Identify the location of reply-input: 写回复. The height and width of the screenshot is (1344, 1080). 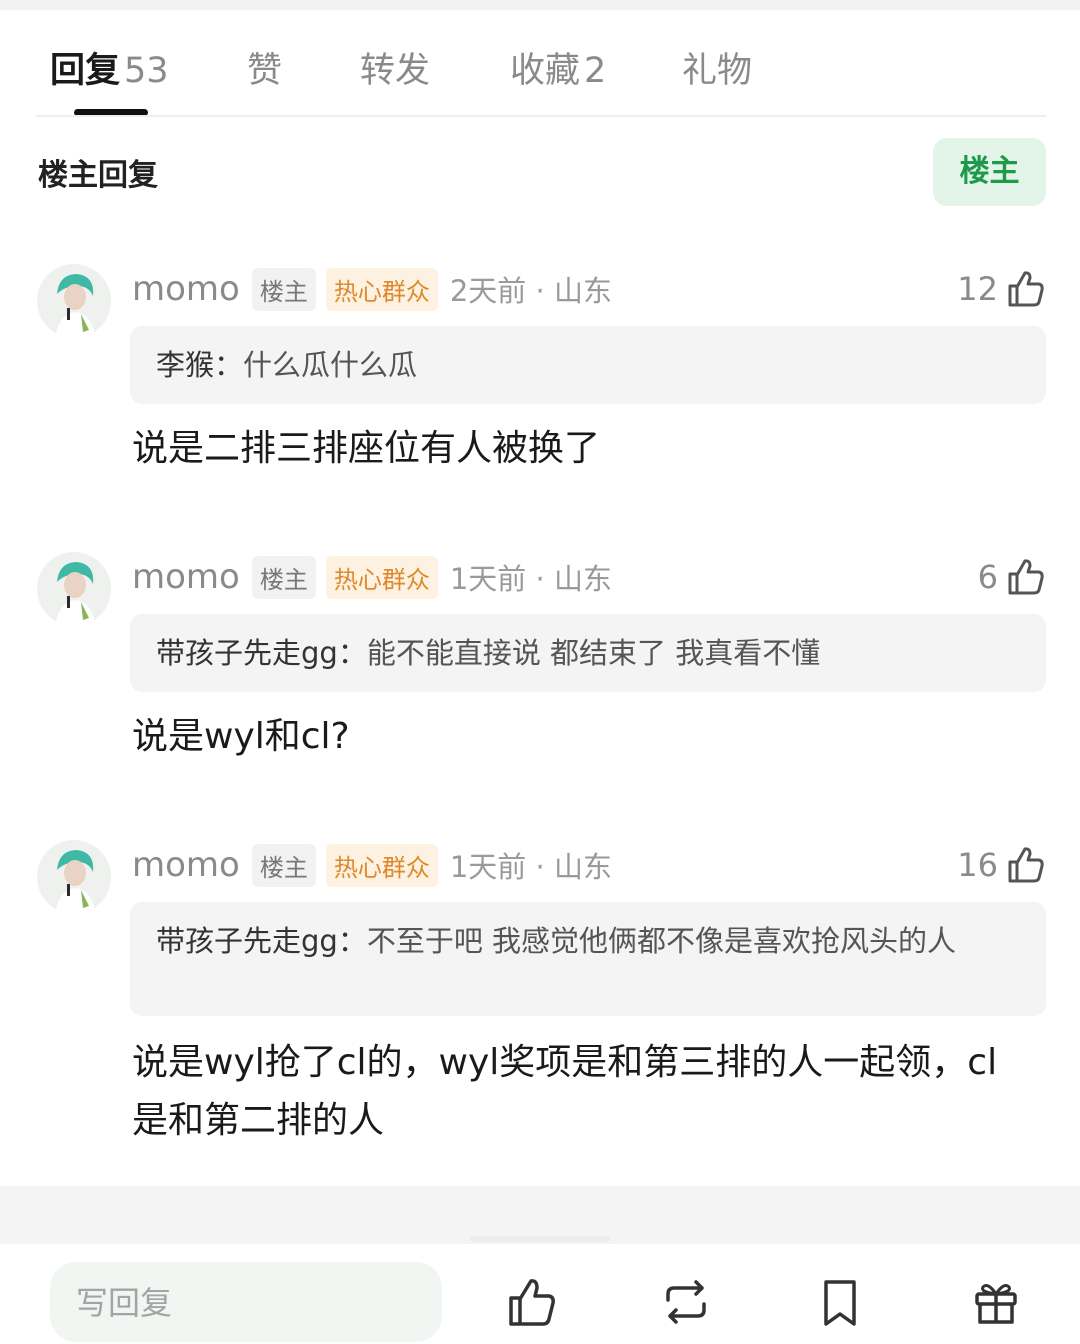
(246, 1302).